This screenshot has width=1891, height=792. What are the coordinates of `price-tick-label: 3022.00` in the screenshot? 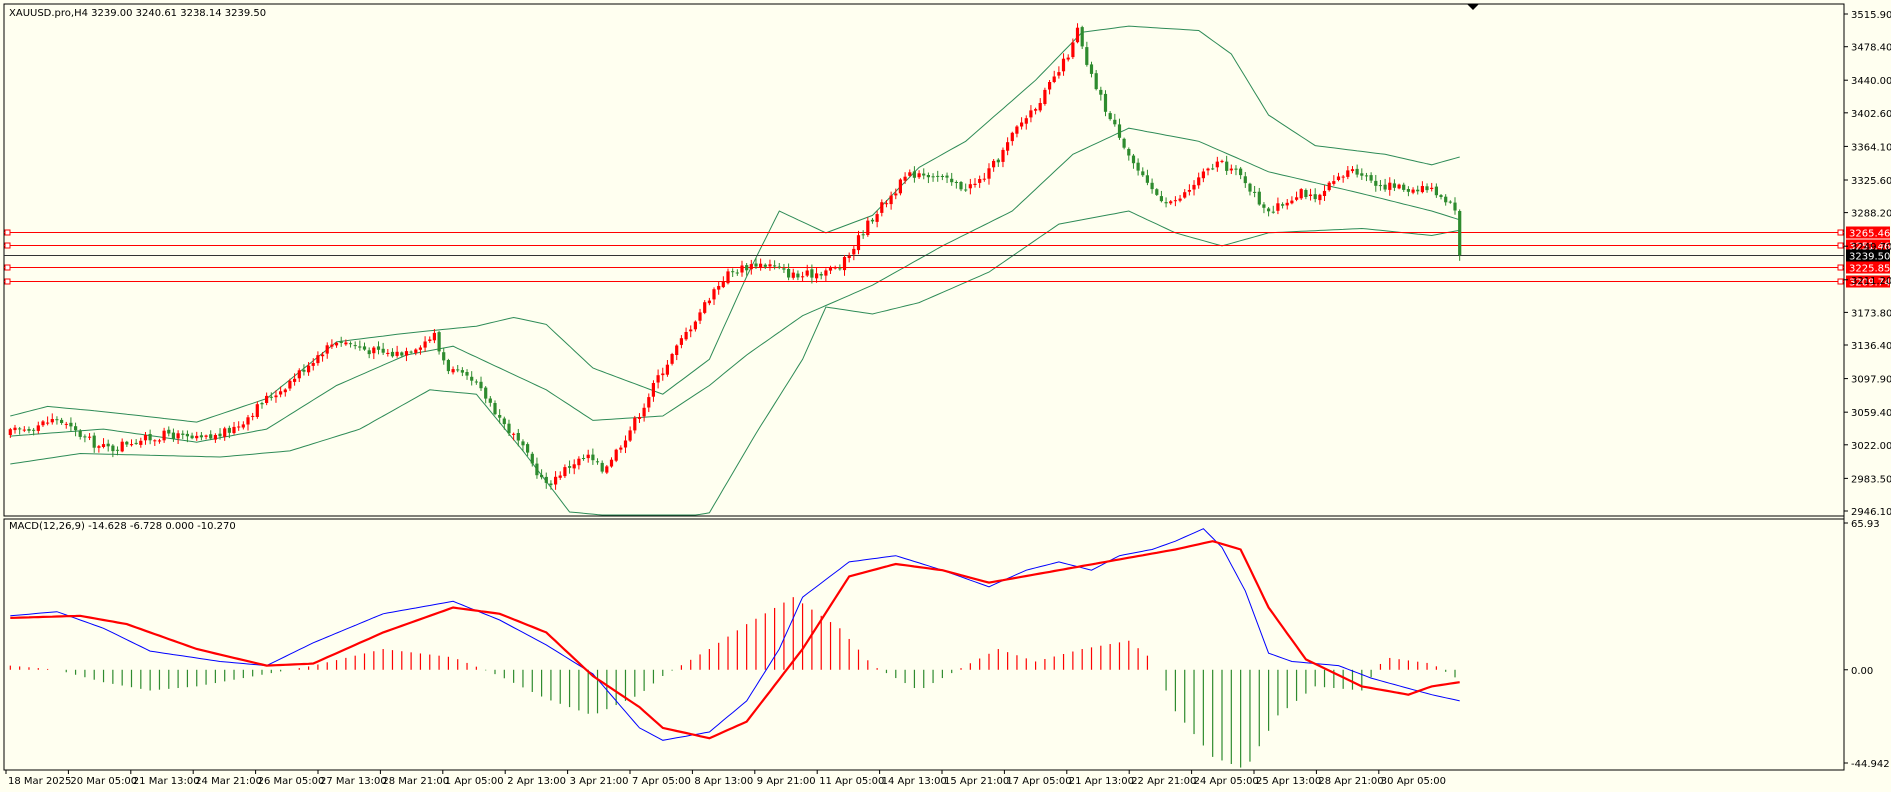 It's located at (1871, 446).